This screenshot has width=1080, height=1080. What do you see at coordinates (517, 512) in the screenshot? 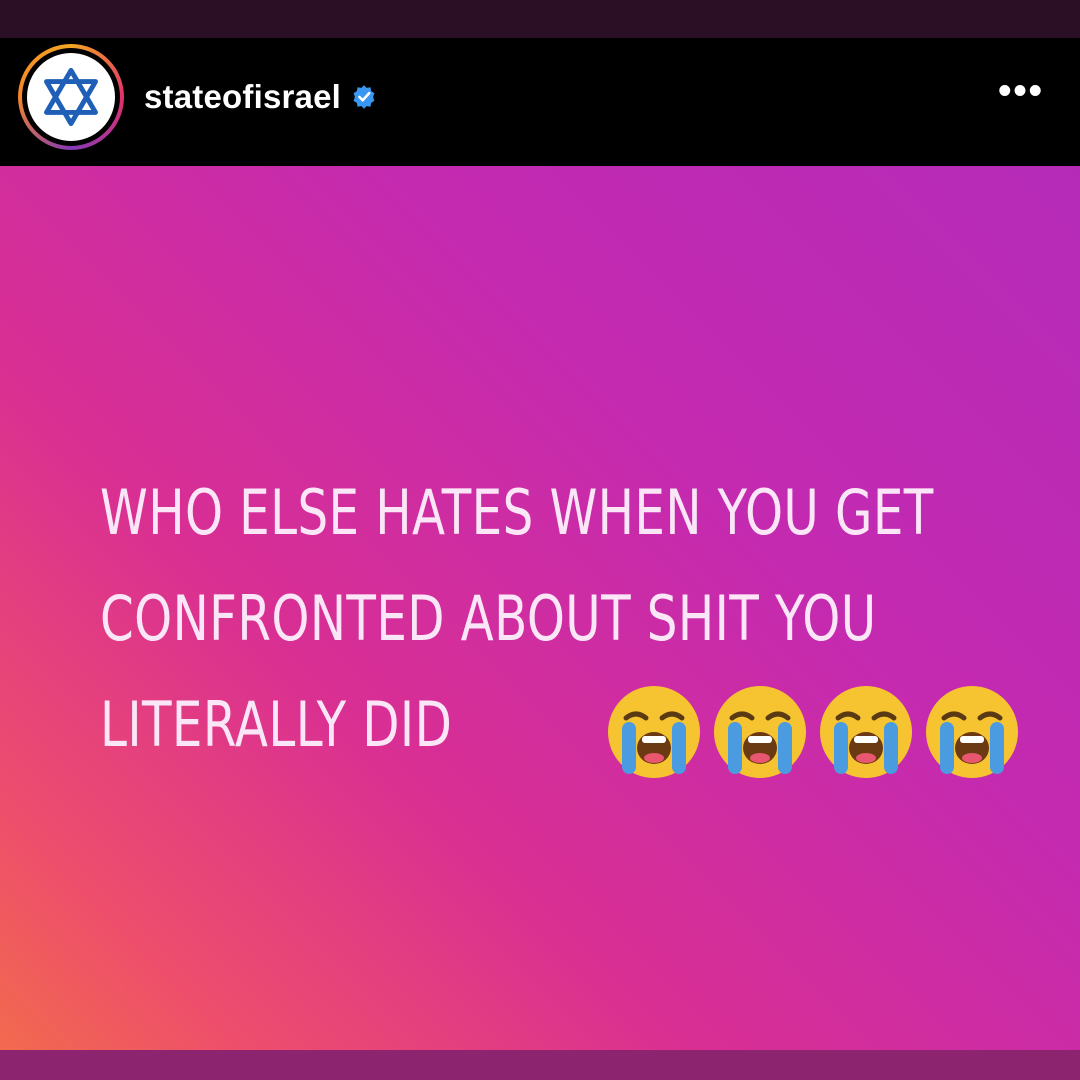
I see `story-line: WHO ELSE HATES WHEN YOU GET` at bounding box center [517, 512].